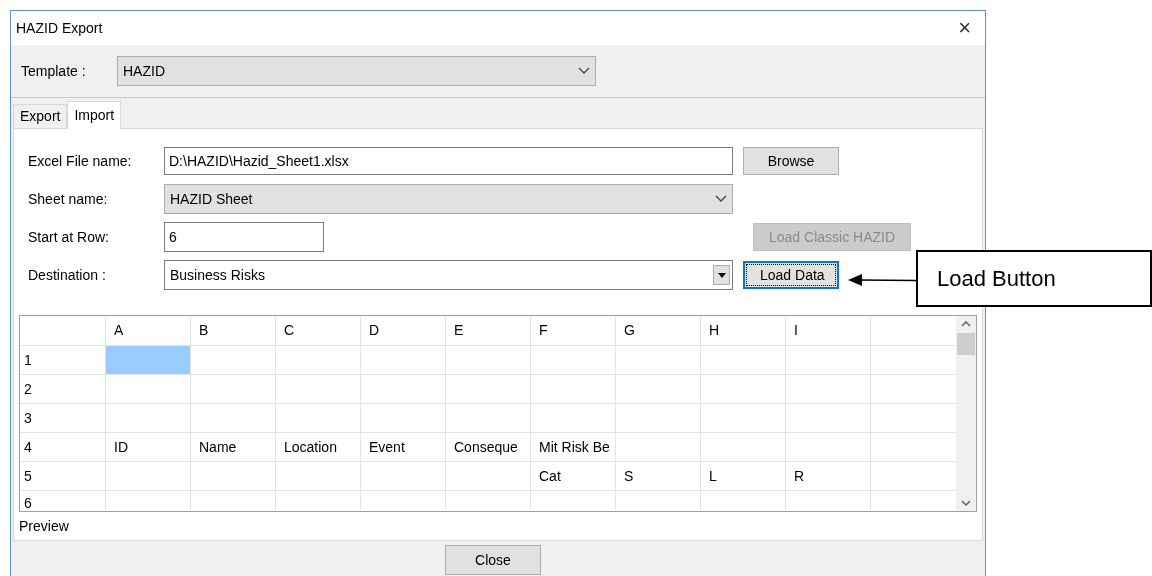  Describe the element at coordinates (493, 560) in the screenshot. I see `close-button: Close` at that location.